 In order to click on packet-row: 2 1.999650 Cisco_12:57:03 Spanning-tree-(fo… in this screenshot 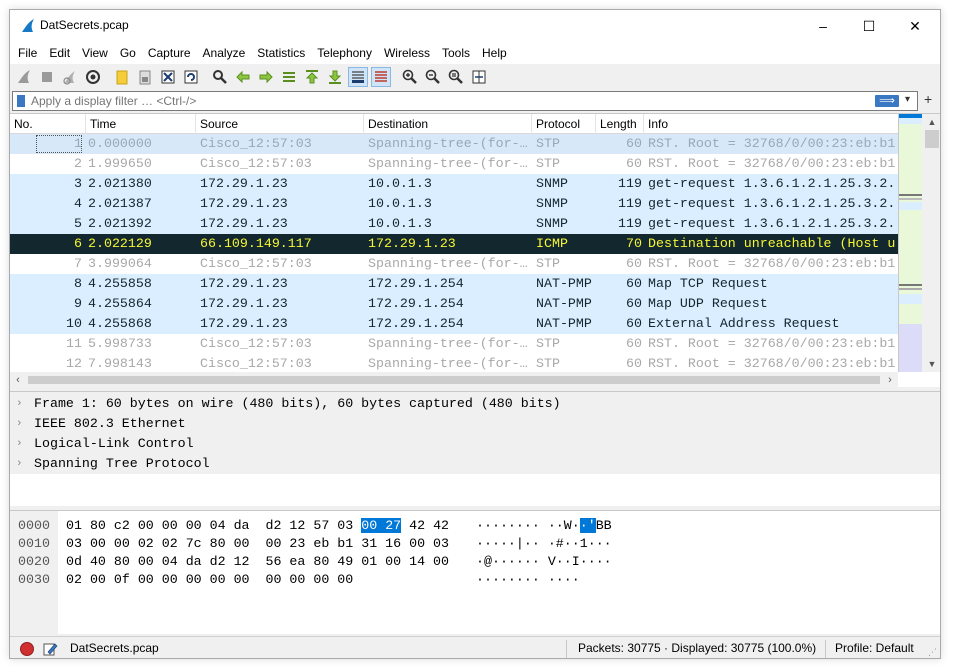, I will do `click(454, 164)`.